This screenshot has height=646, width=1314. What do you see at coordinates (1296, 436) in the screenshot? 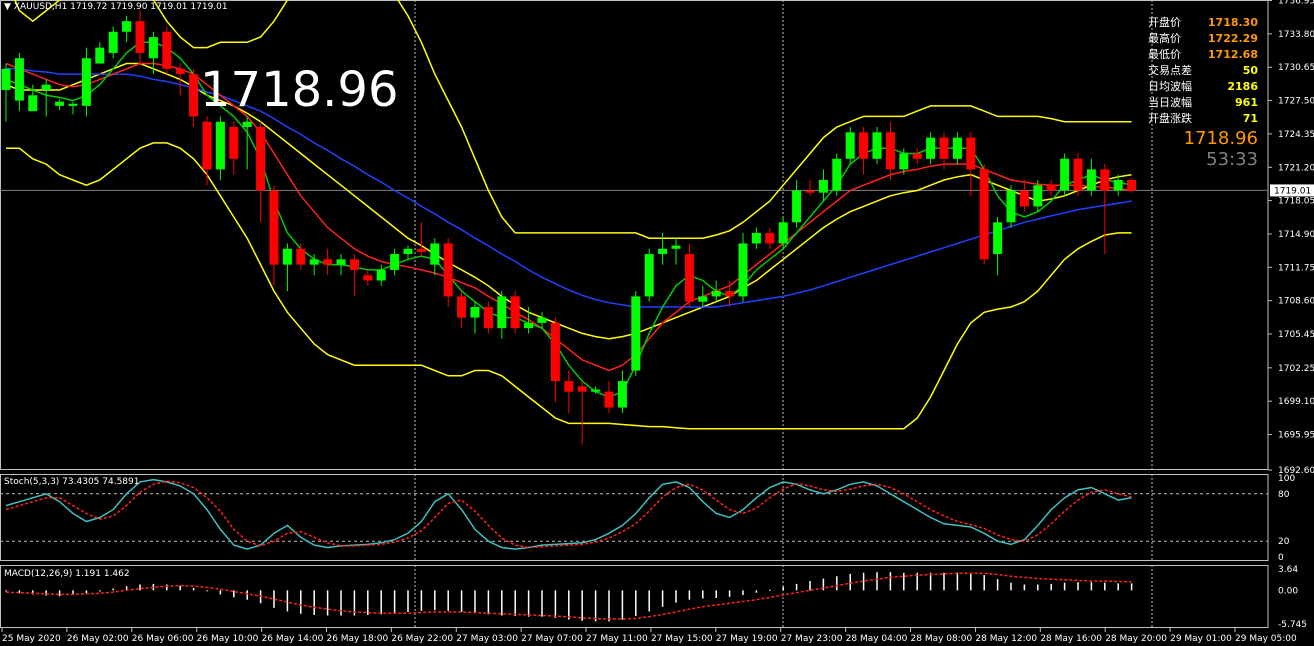
I see `price-tick-label: 1695.95` at bounding box center [1296, 436].